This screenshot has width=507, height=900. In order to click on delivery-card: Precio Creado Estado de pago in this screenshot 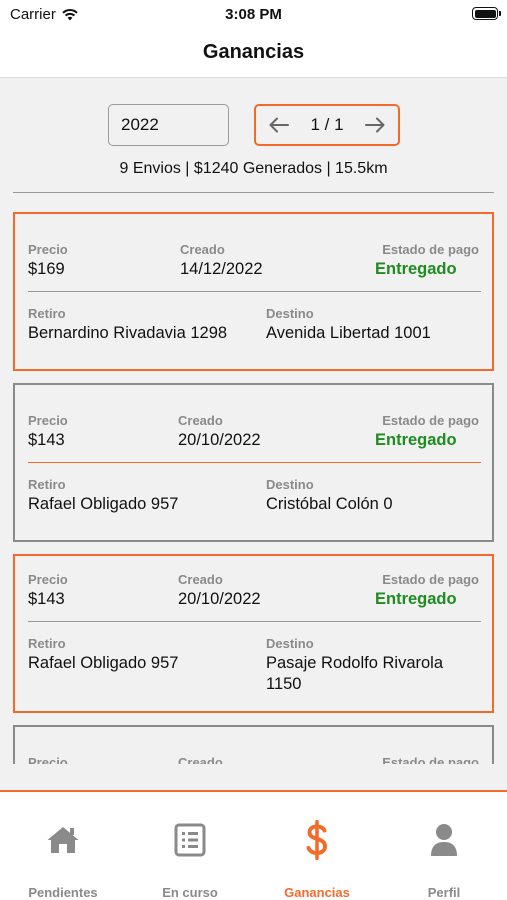, I will do `click(253, 744)`.